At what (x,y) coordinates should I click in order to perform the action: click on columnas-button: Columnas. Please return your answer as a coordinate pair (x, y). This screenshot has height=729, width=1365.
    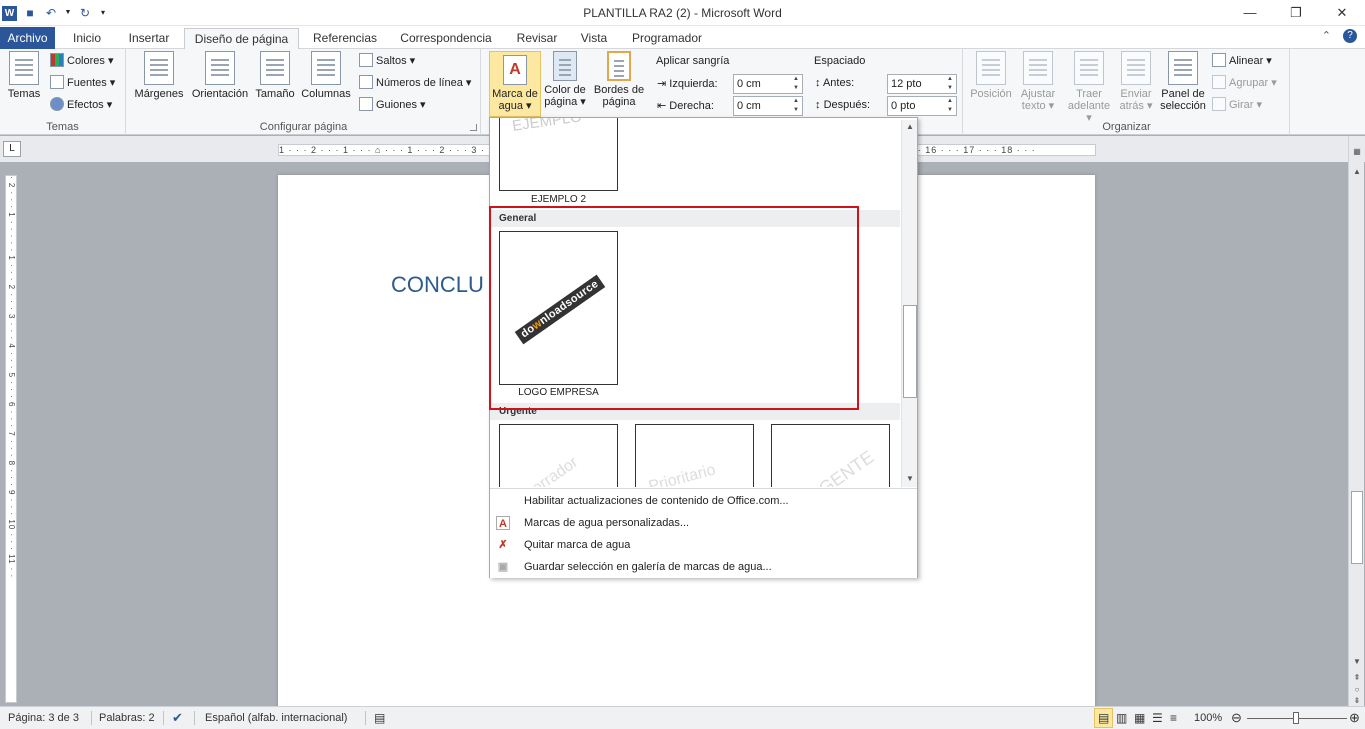
    Looking at the image, I should click on (326, 75).